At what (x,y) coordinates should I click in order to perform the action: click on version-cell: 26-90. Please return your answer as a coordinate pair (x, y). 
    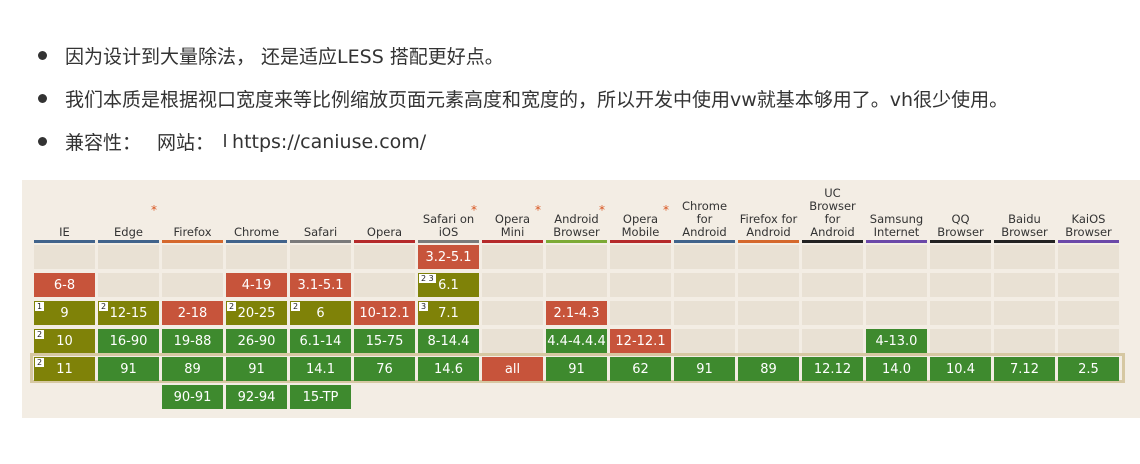
    Looking at the image, I should click on (256, 341).